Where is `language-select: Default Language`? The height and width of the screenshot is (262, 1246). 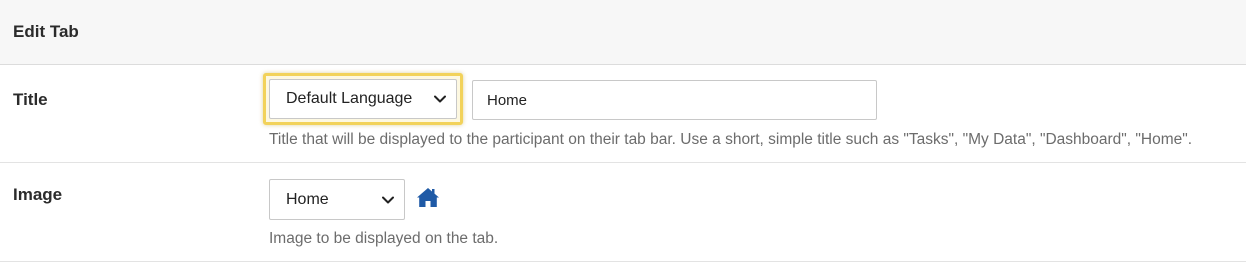
language-select: Default Language is located at coordinates (363, 99).